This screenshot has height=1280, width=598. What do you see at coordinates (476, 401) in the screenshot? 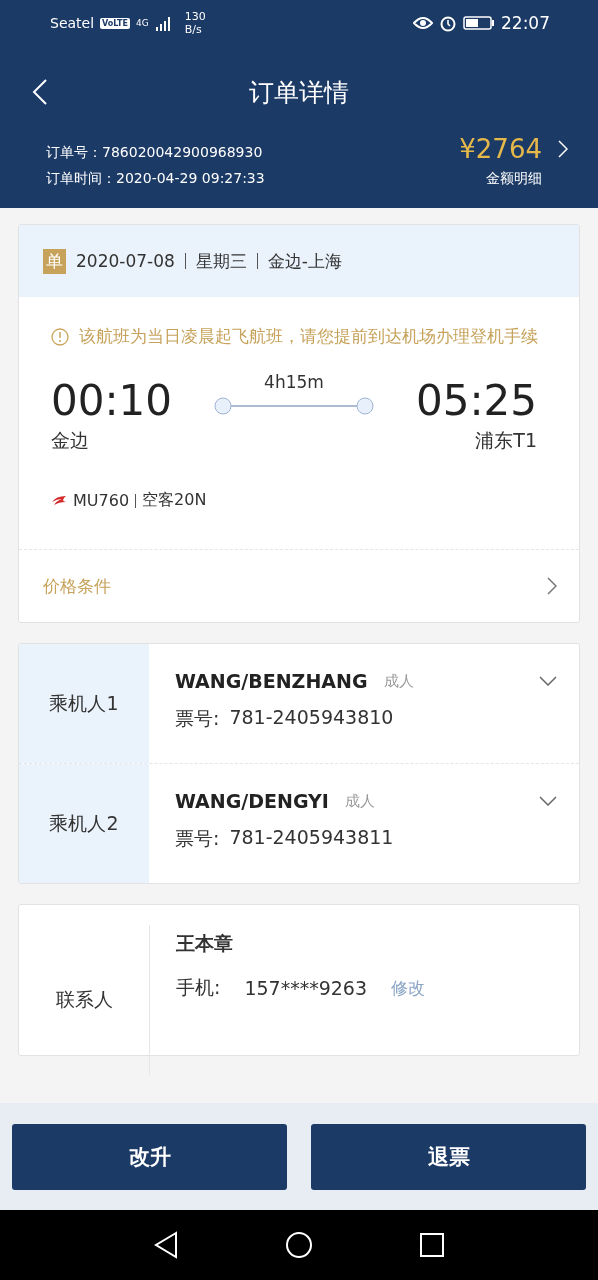
I see `arrival-time: 05:25` at bounding box center [476, 401].